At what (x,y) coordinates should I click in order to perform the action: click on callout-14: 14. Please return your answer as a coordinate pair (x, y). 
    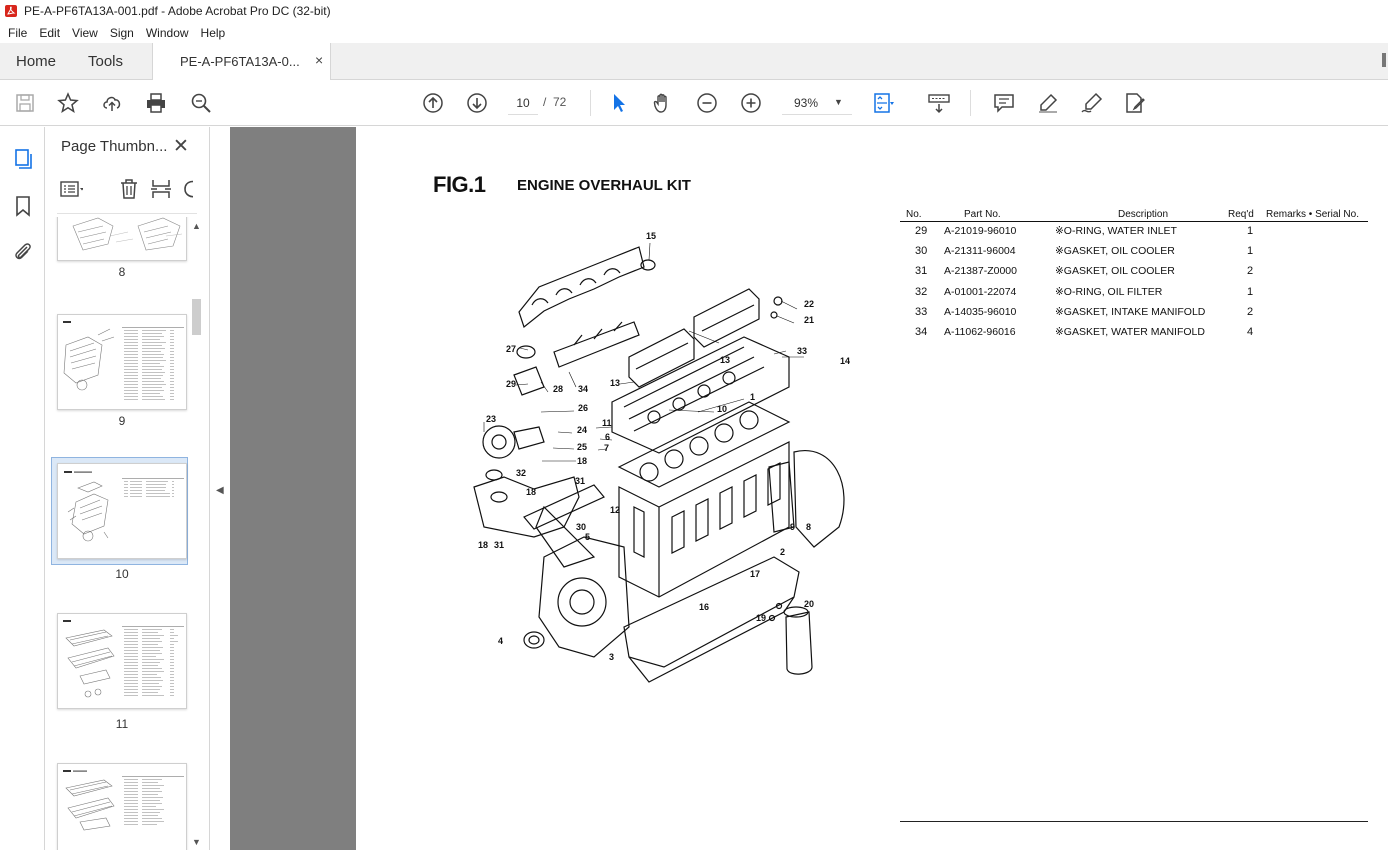
    Looking at the image, I should click on (845, 361).